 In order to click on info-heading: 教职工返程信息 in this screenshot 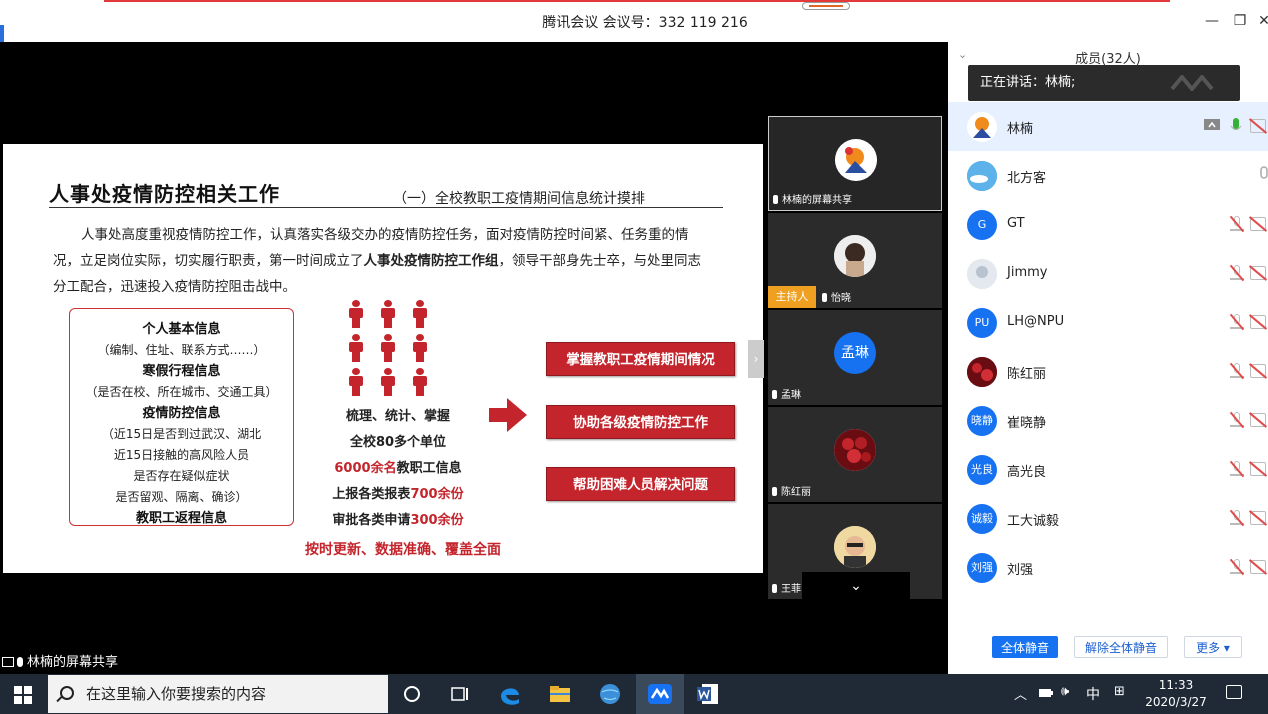, I will do `click(181, 518)`.